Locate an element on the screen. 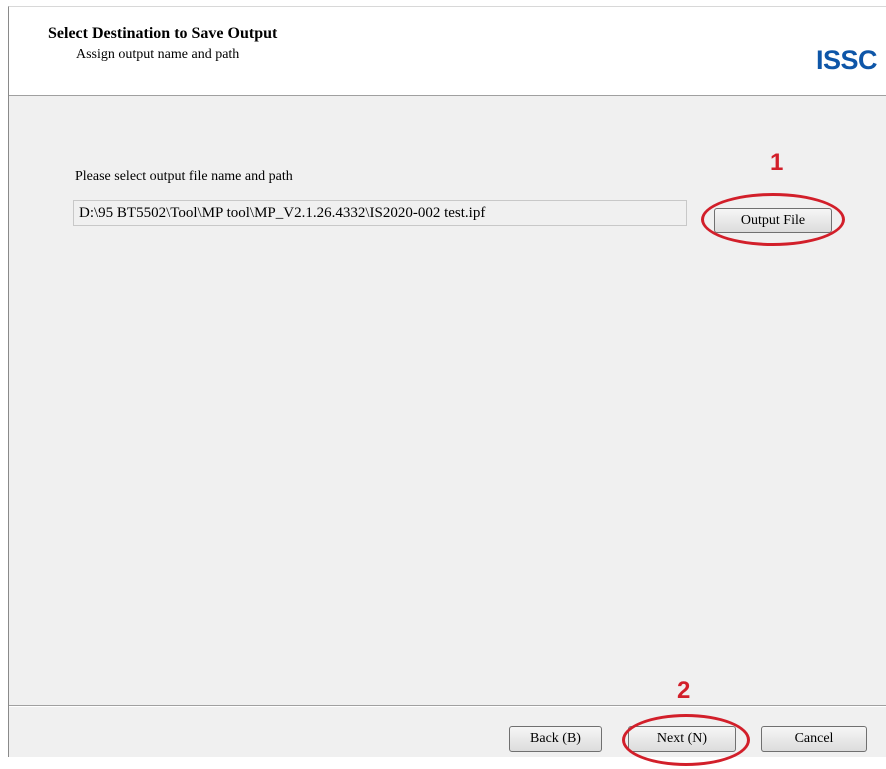 The width and height of the screenshot is (886, 769). issc-logo: ISSC is located at coordinates (847, 60).